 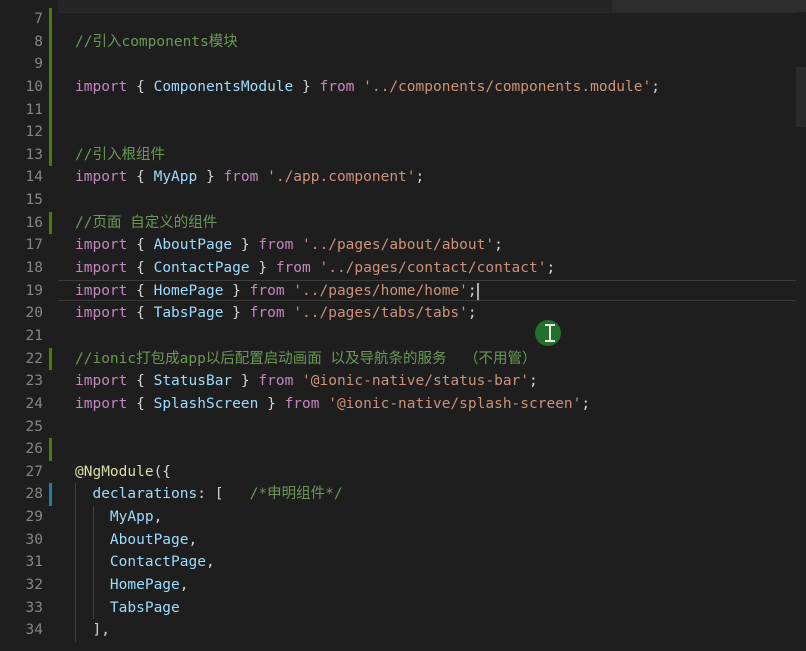 What do you see at coordinates (403, 223) in the screenshot?
I see `code-line: 16 //页面 自定义的组件` at bounding box center [403, 223].